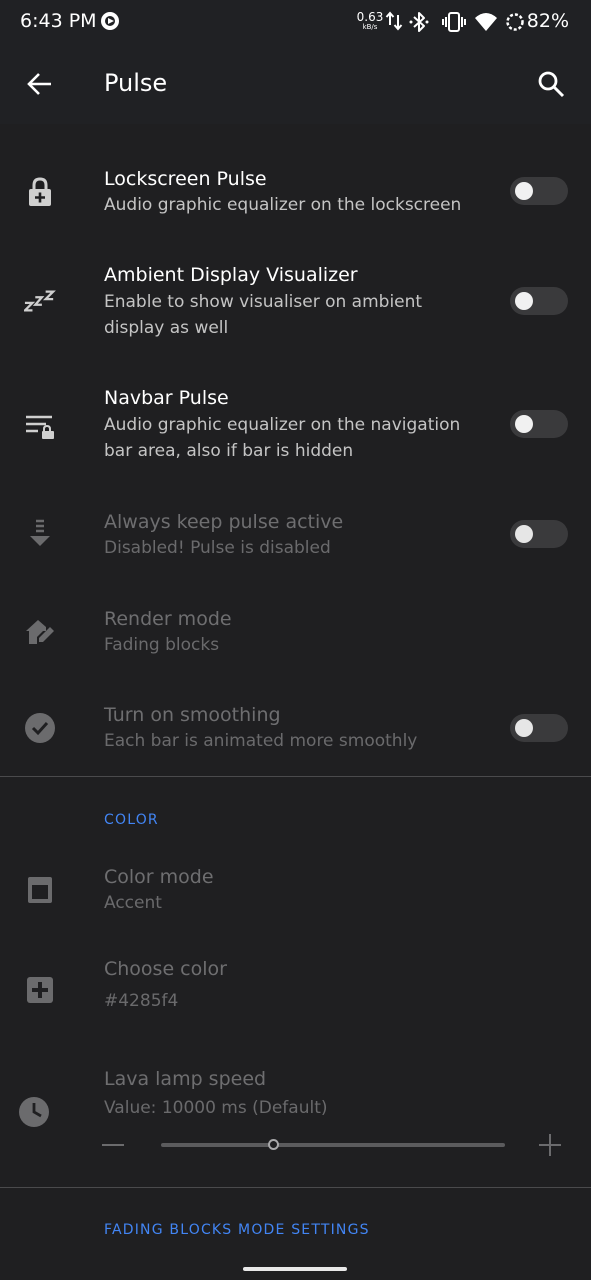 The width and height of the screenshot is (591, 1280). Describe the element at coordinates (295, 22) in the screenshot. I see `status-bar: 6:43 PM 0.63 kB/s 82%` at that location.